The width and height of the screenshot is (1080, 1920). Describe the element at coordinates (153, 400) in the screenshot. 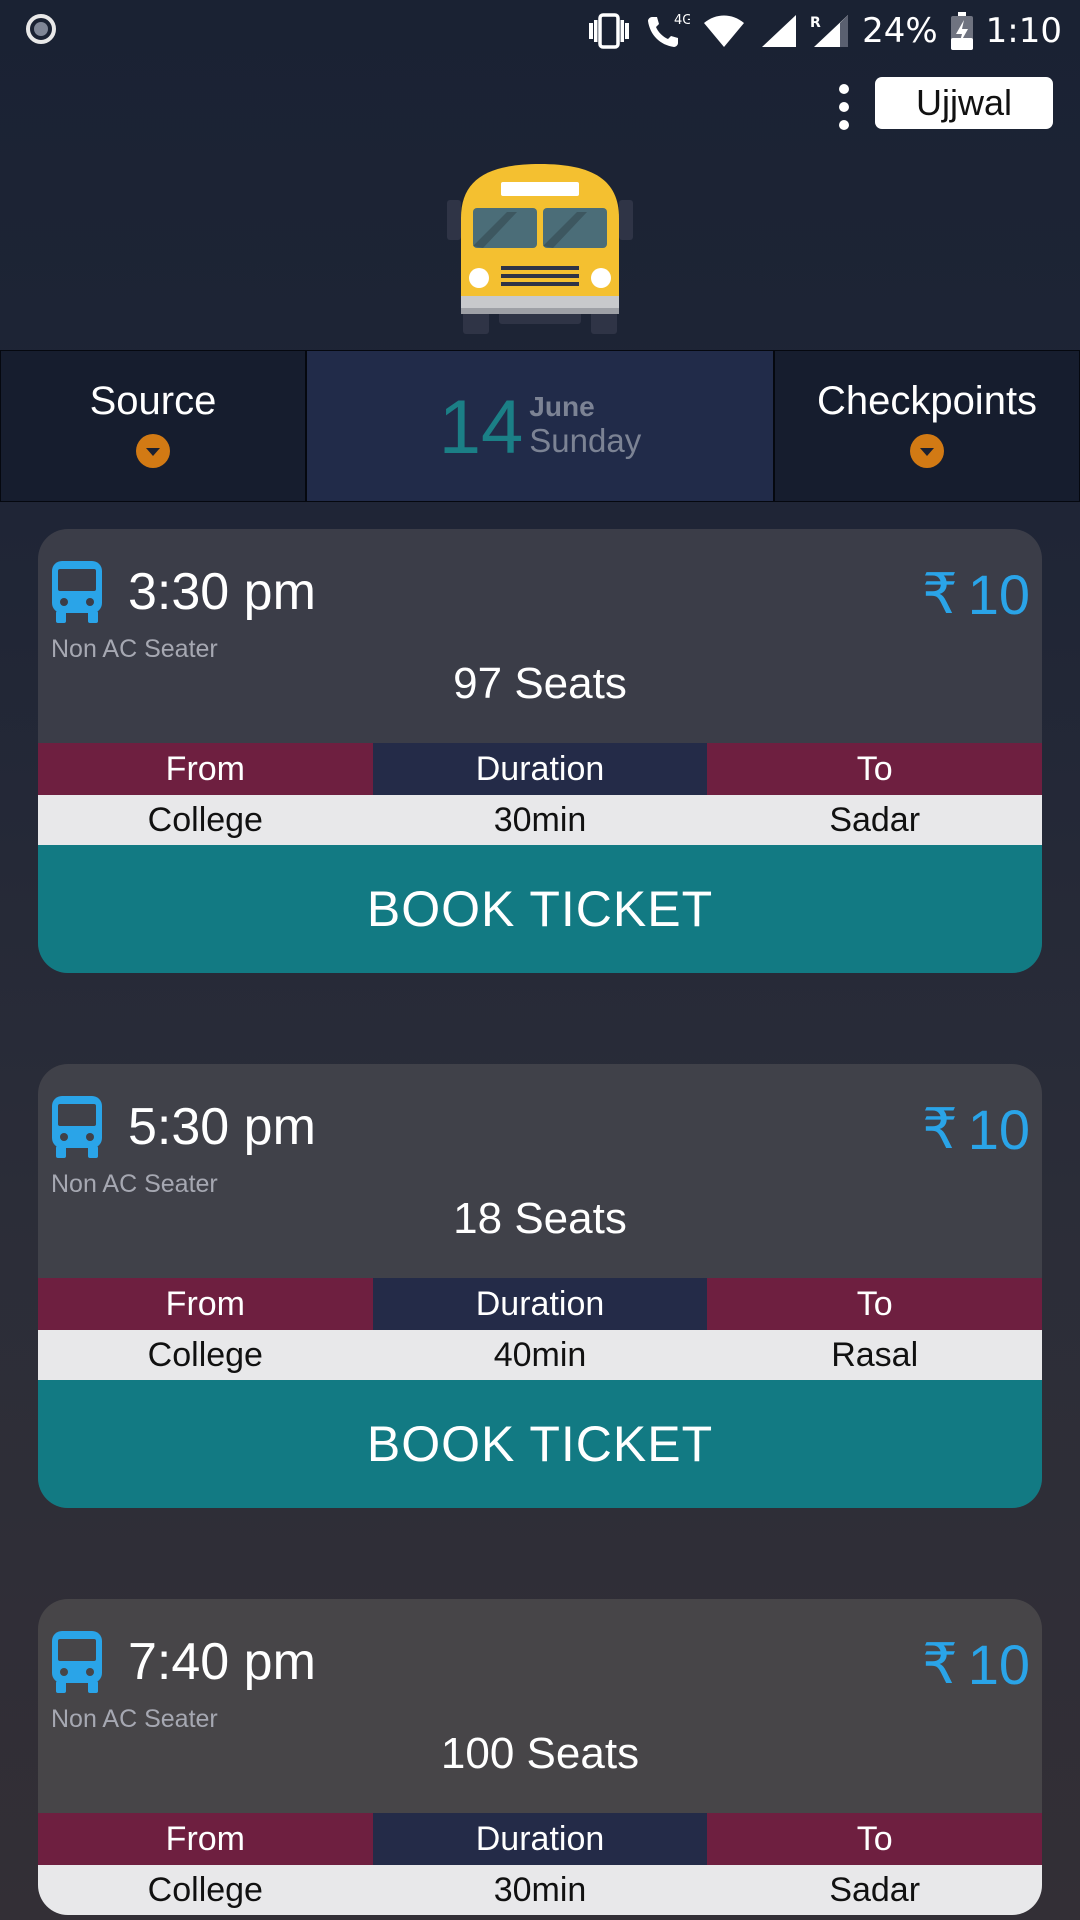

I see `source-label: Source` at that location.